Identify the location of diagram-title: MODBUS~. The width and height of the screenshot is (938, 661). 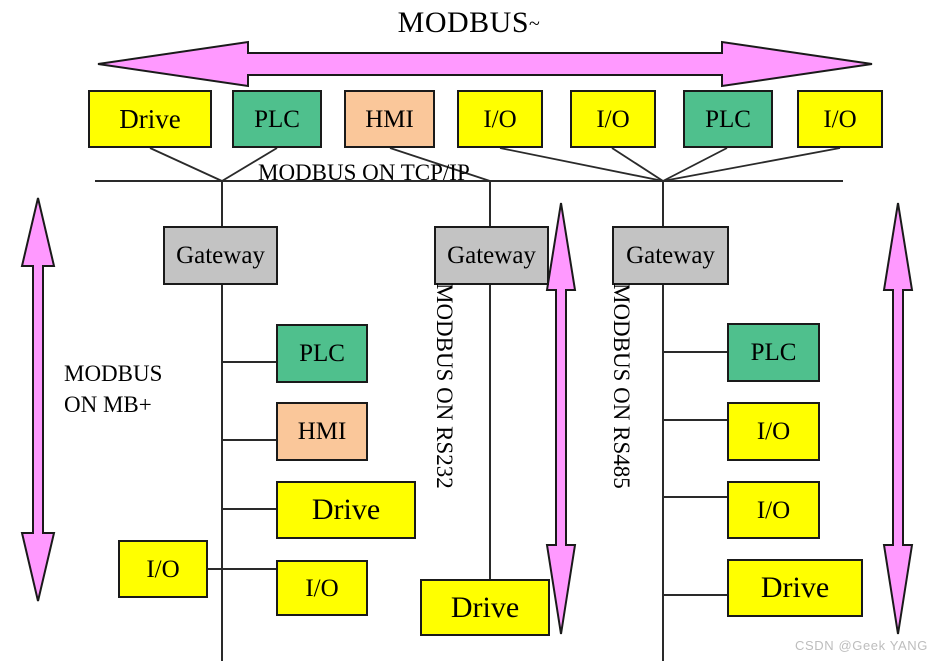
(469, 23).